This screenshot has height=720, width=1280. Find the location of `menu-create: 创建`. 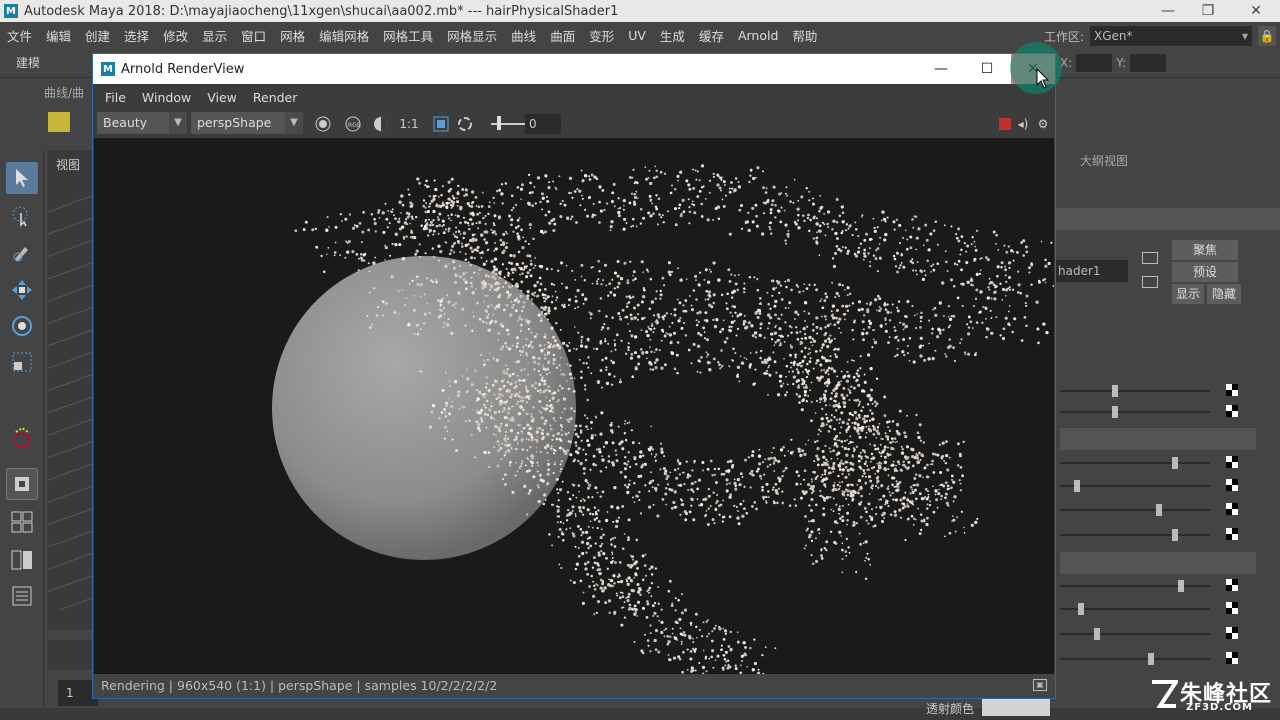

menu-create: 创建 is located at coordinates (97, 35).